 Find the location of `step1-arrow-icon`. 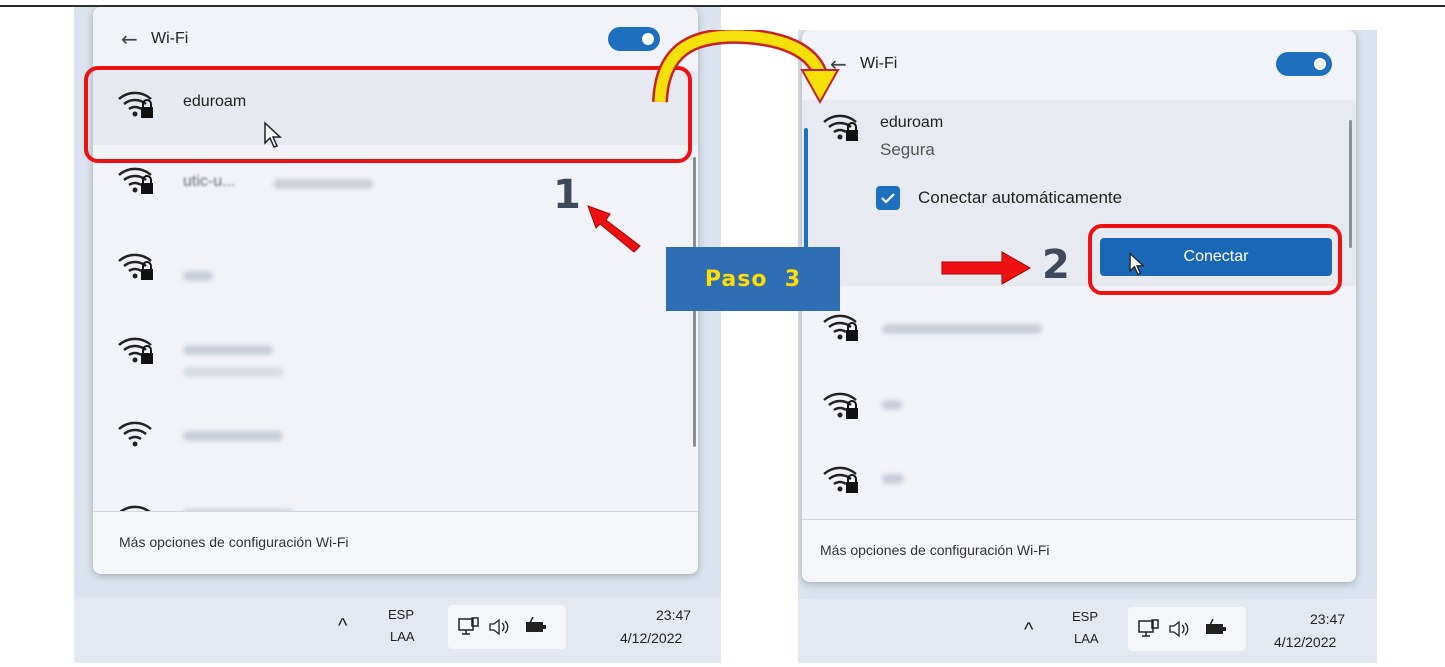

step1-arrow-icon is located at coordinates (614, 229).